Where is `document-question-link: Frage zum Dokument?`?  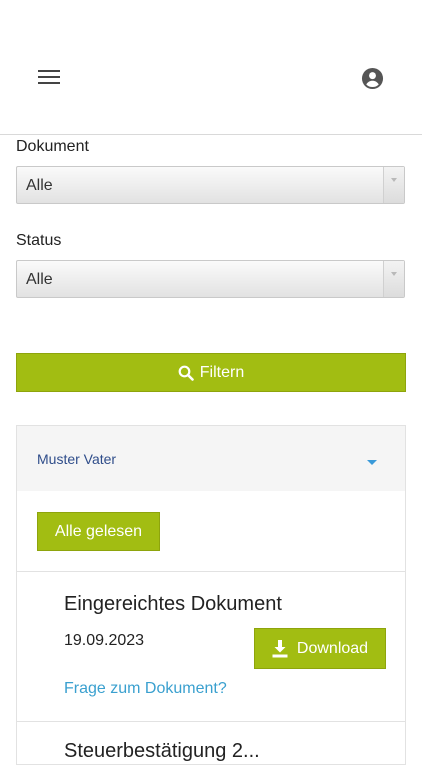 document-question-link: Frage zum Dokument? is located at coordinates (145, 689).